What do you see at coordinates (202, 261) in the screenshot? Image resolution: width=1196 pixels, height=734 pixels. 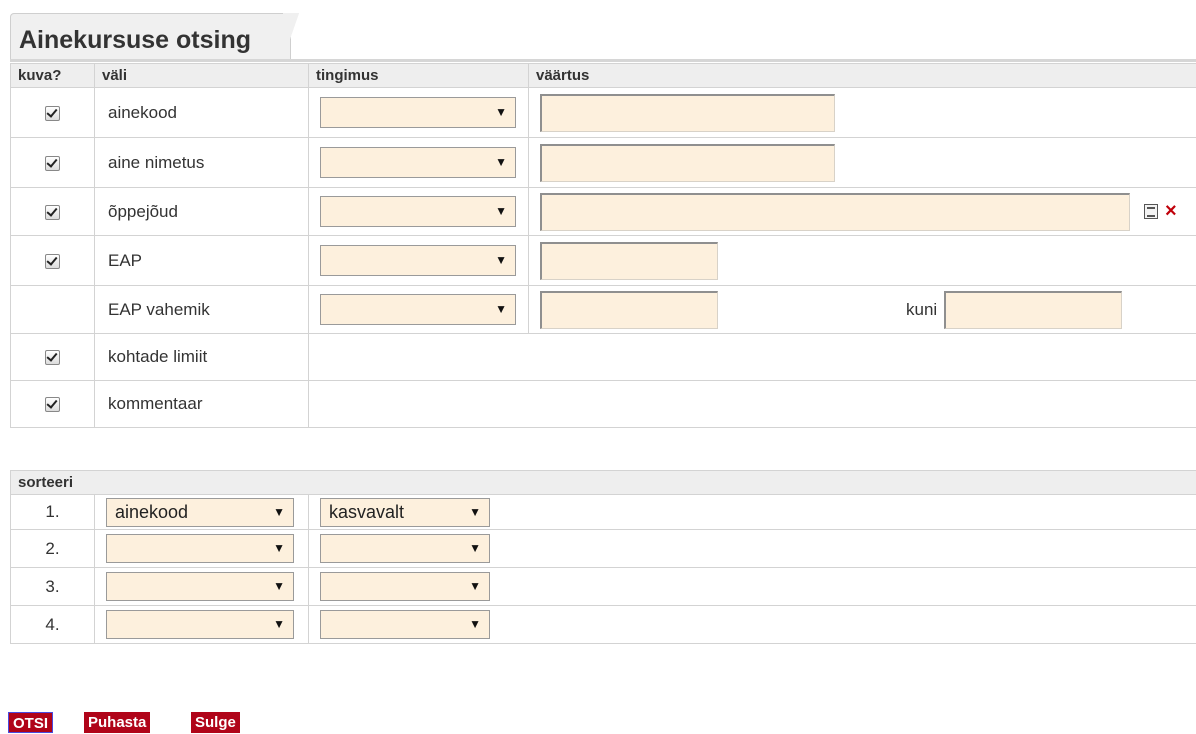 I see `field-label: EAP` at bounding box center [202, 261].